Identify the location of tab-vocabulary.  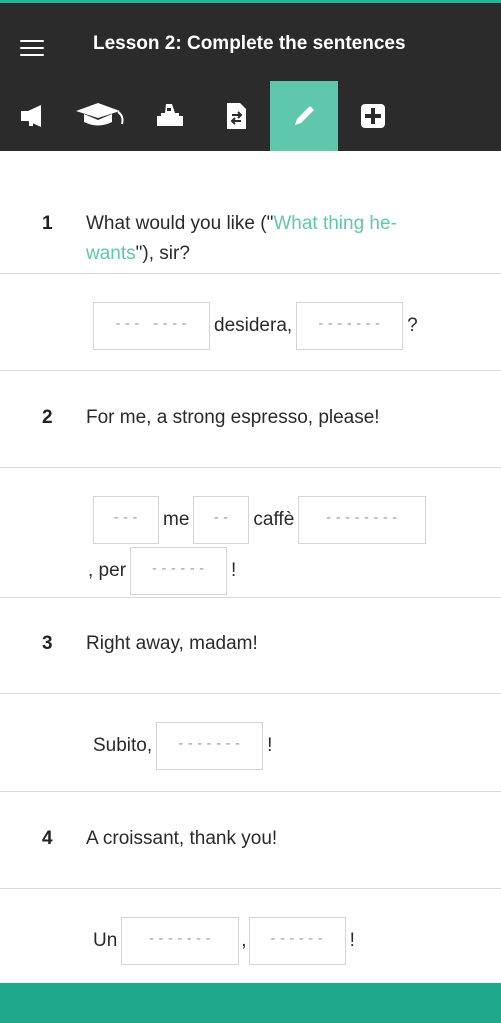
(237, 116).